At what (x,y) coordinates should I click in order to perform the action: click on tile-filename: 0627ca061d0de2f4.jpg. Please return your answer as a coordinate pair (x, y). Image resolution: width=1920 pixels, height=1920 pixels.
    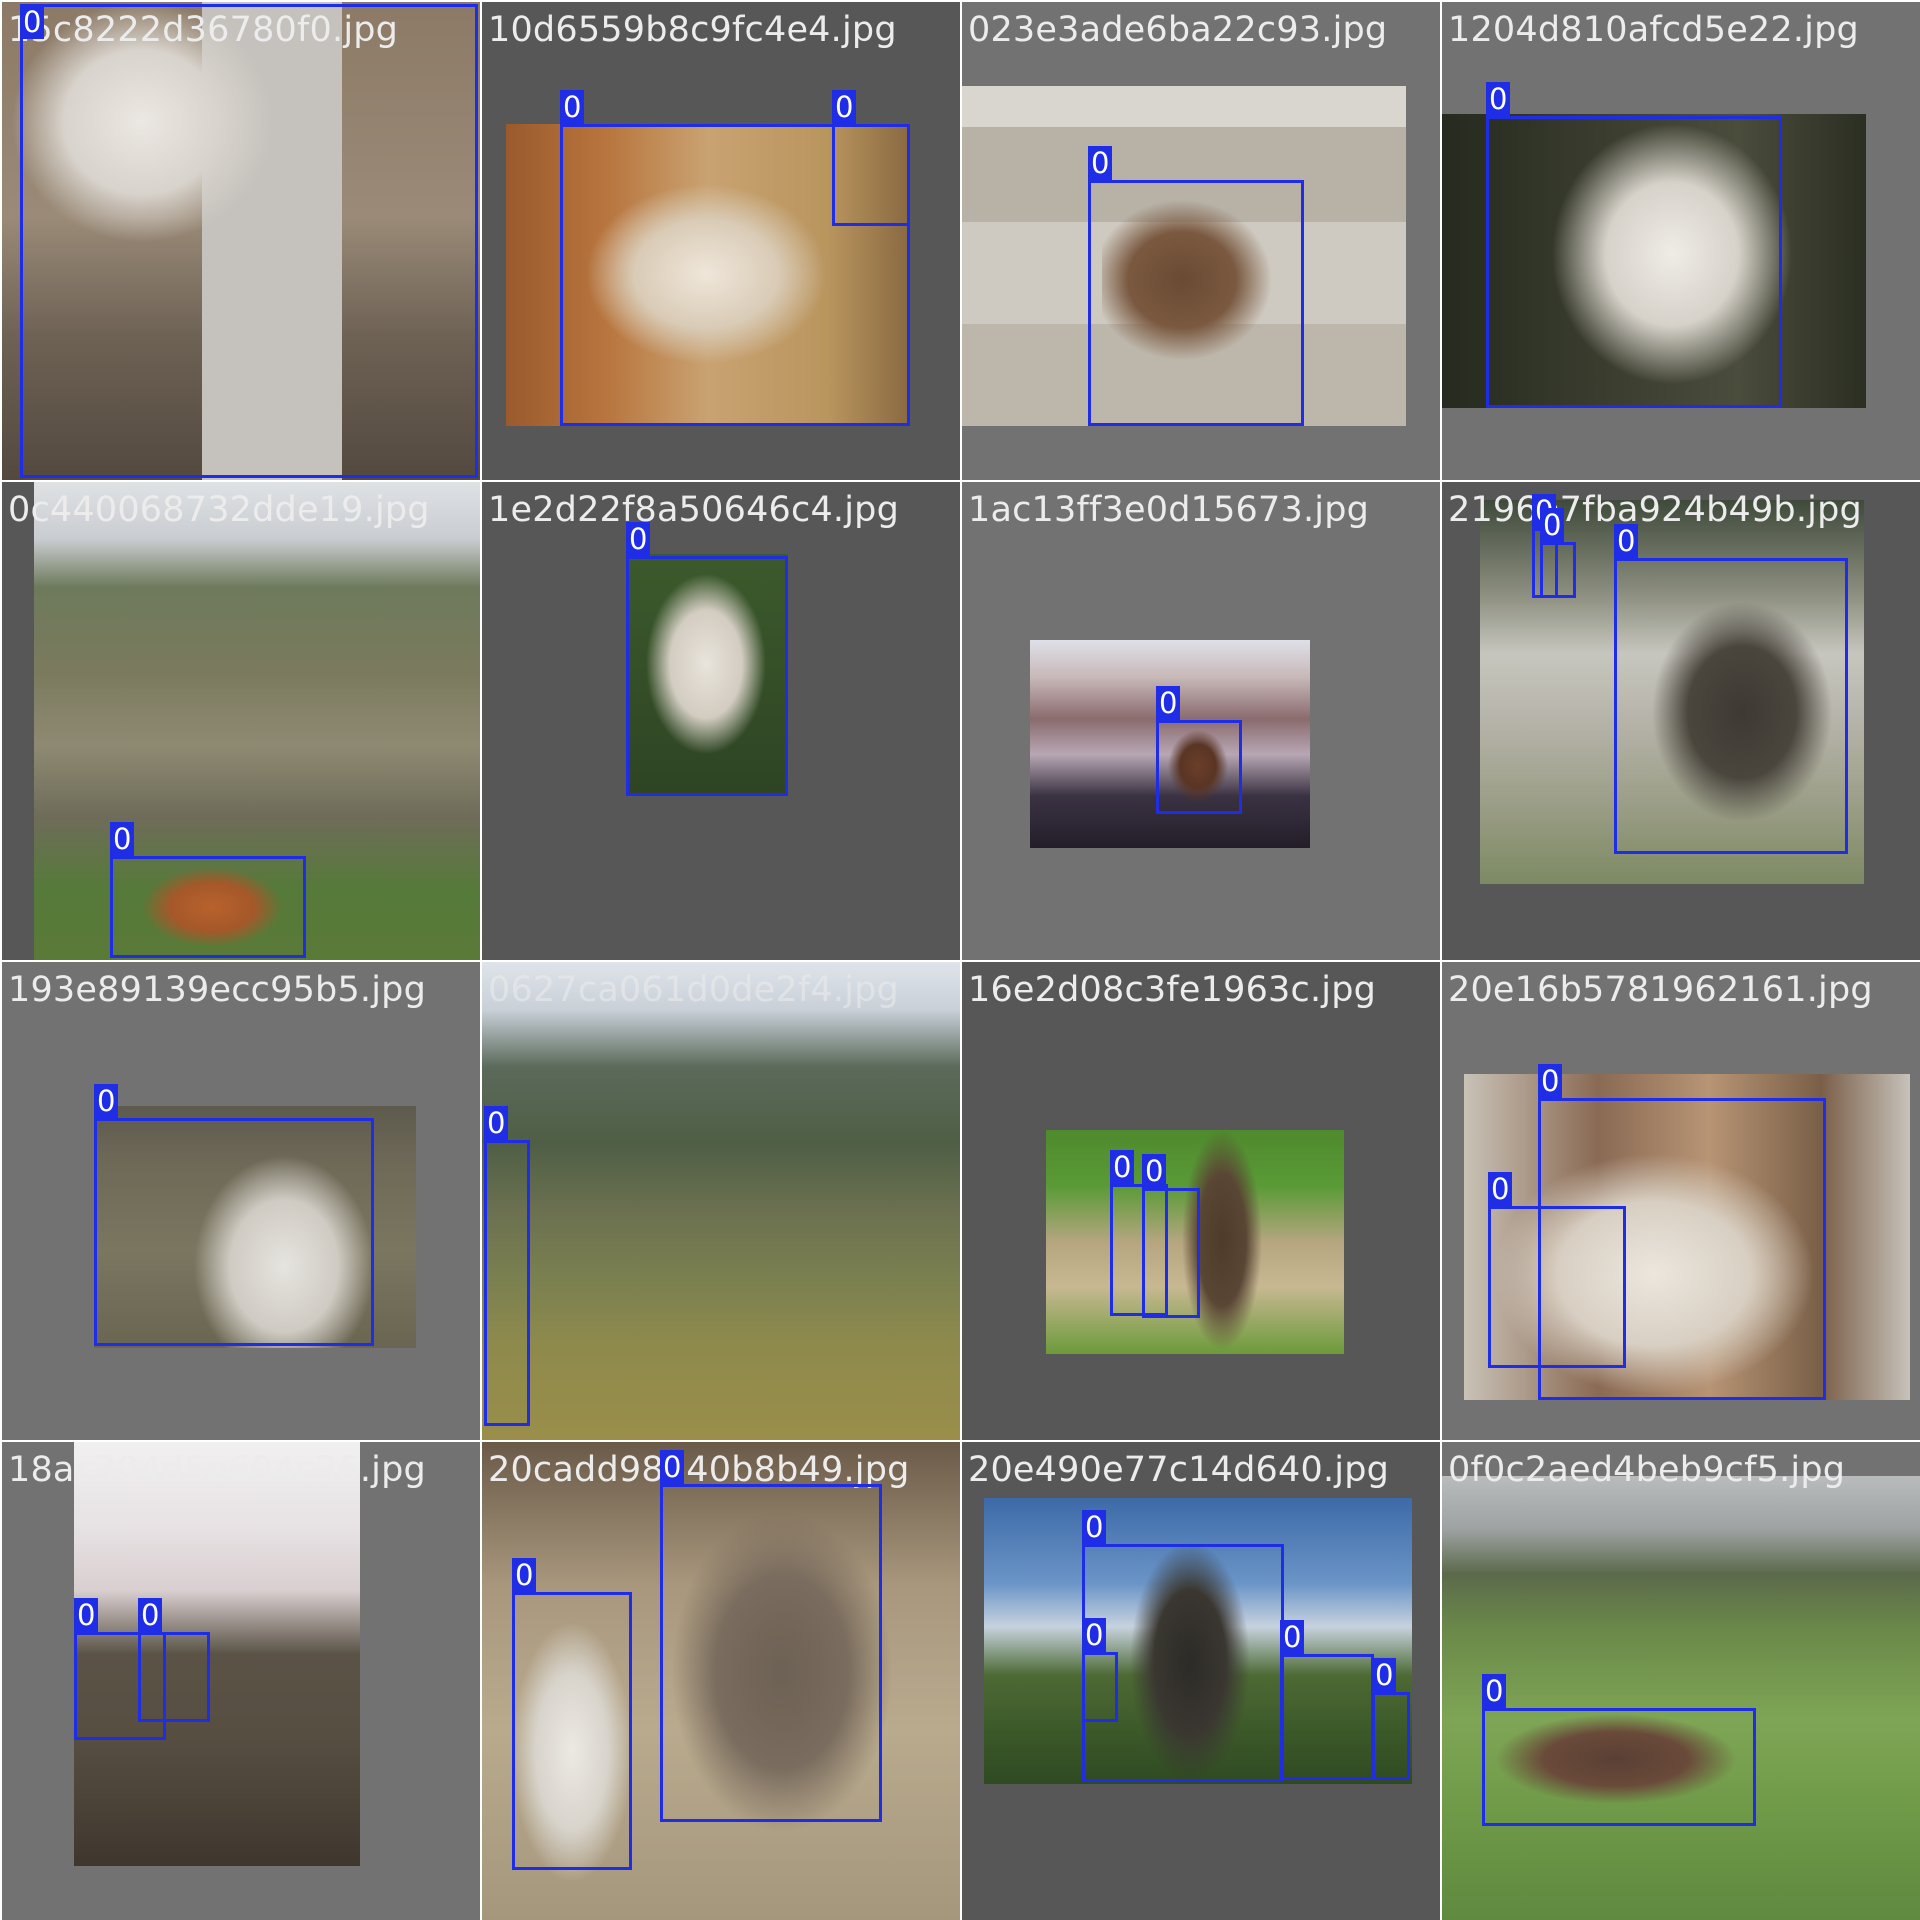
    Looking at the image, I should click on (693, 990).